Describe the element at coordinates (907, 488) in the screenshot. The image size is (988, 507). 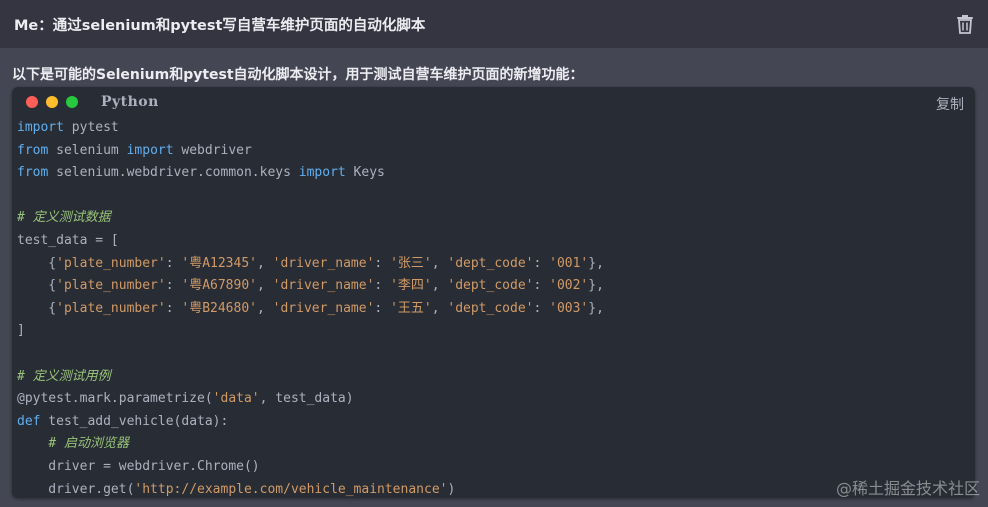
I see `watermark: @稀土掘金技术社区` at that location.